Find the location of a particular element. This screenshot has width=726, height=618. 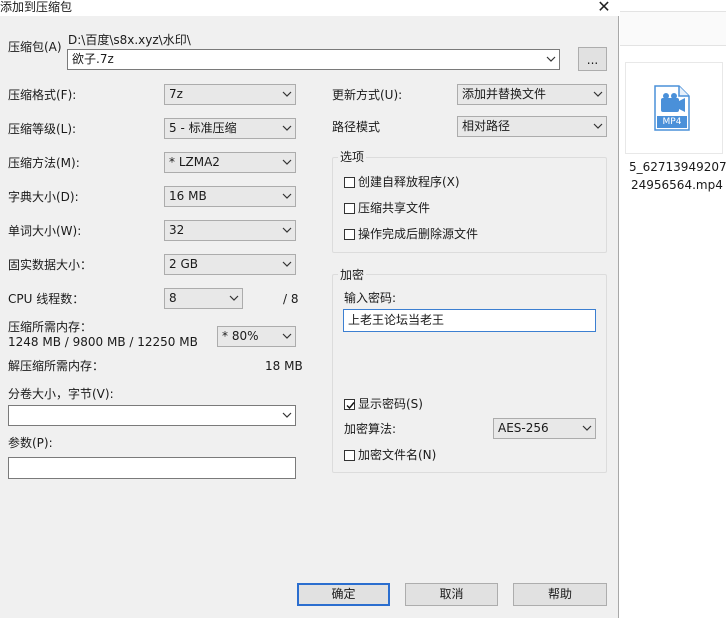

split-size-label: 分卷大小，字节(V): is located at coordinates (61, 394).